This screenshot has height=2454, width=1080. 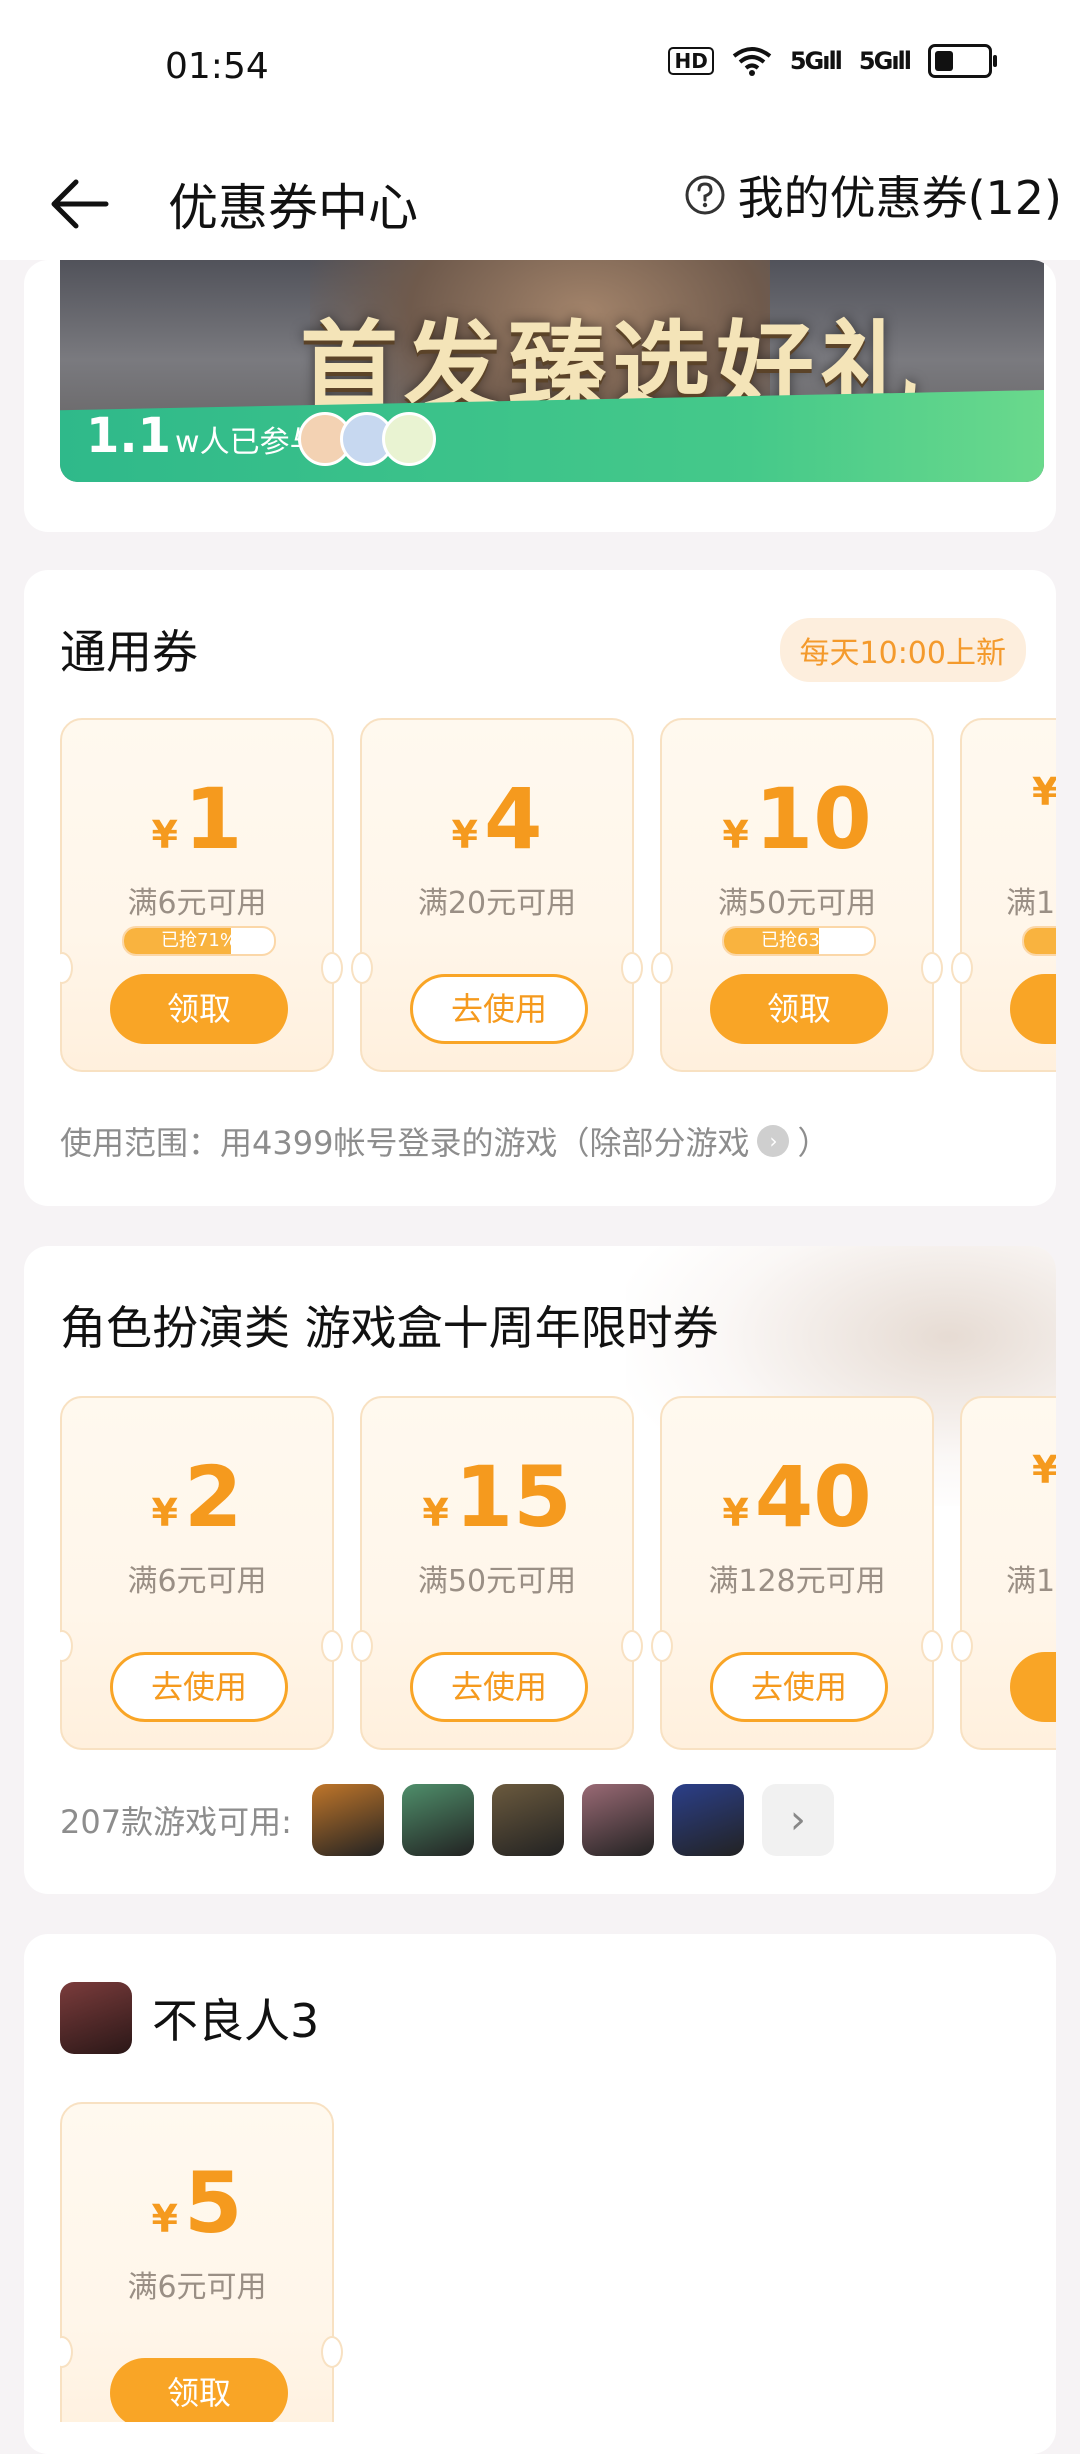 What do you see at coordinates (691, 61) in the screenshot?
I see `hd-icon: HD` at bounding box center [691, 61].